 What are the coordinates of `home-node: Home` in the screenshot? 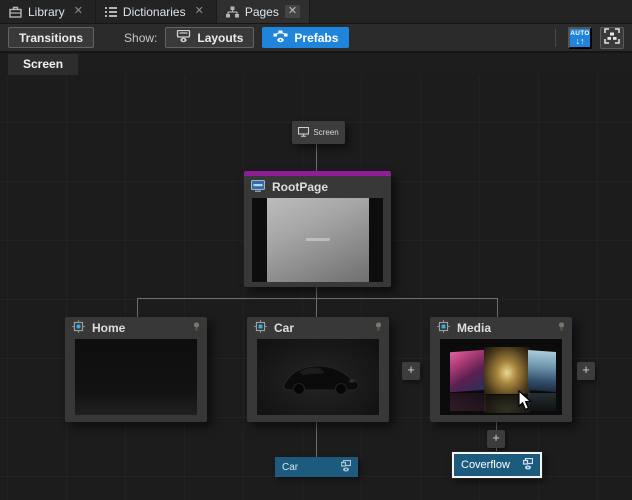 It's located at (136, 369).